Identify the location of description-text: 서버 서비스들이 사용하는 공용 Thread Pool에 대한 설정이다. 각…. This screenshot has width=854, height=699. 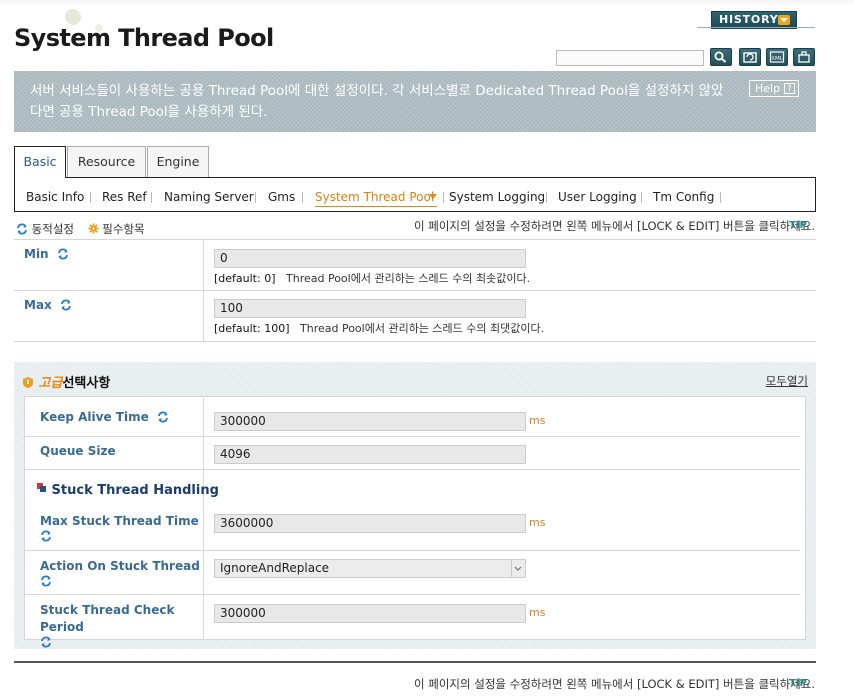
(377, 101).